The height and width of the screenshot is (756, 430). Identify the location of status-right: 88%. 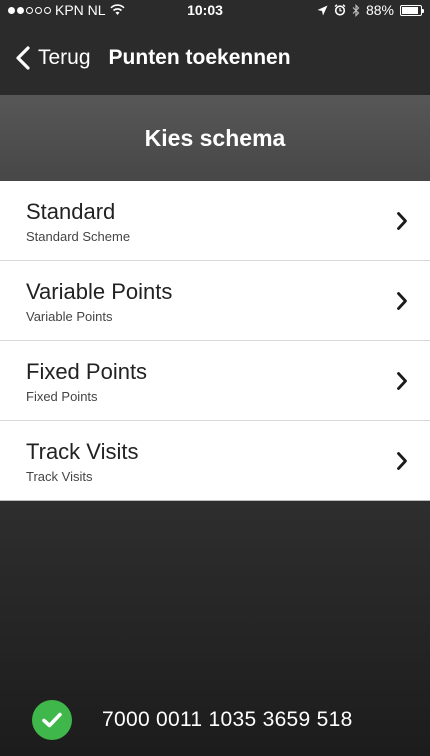
(338, 10).